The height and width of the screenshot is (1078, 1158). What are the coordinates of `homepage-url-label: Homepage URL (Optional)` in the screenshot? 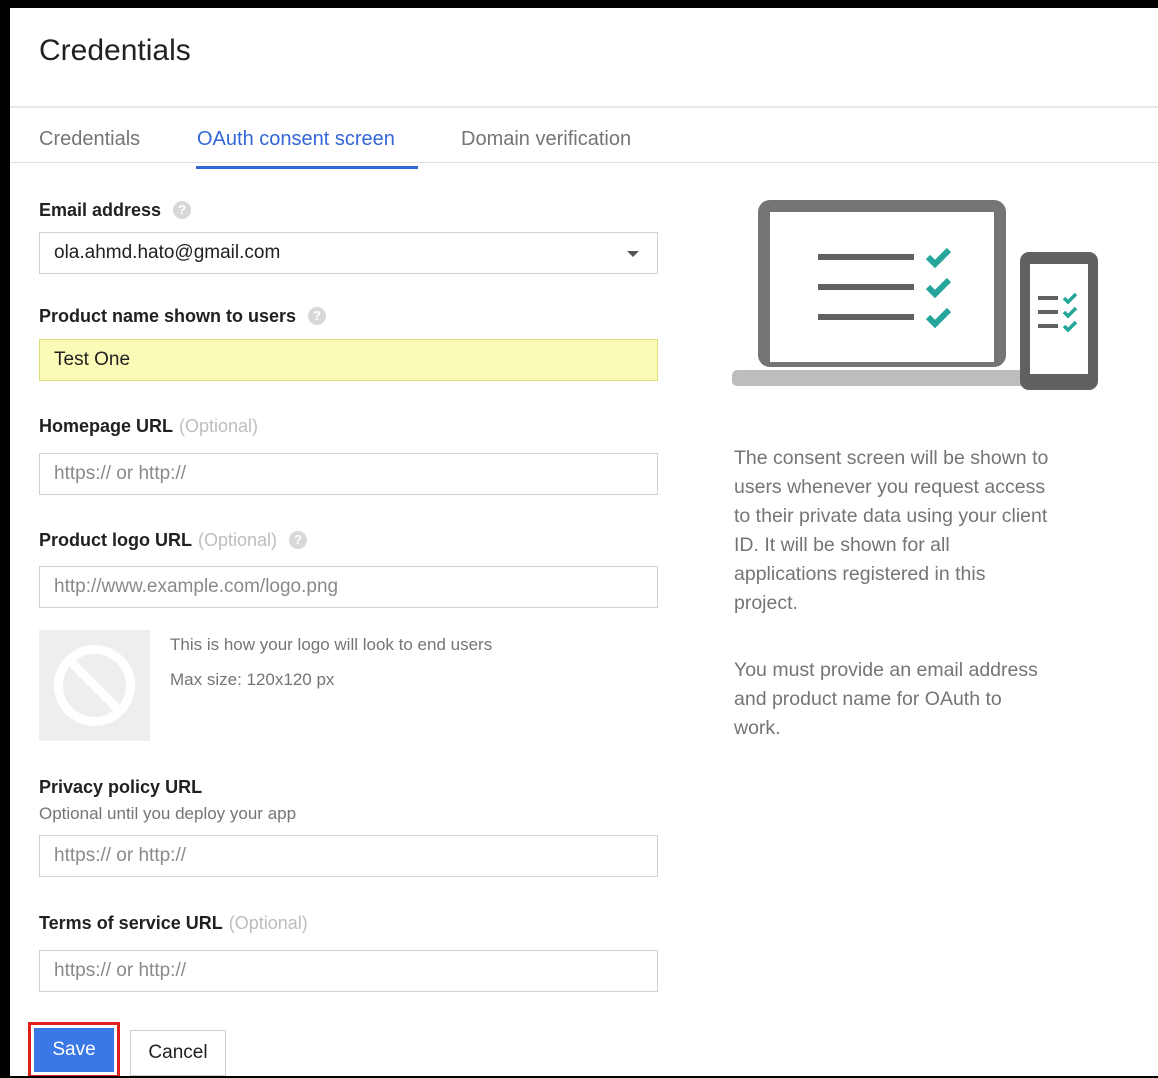 It's located at (148, 426).